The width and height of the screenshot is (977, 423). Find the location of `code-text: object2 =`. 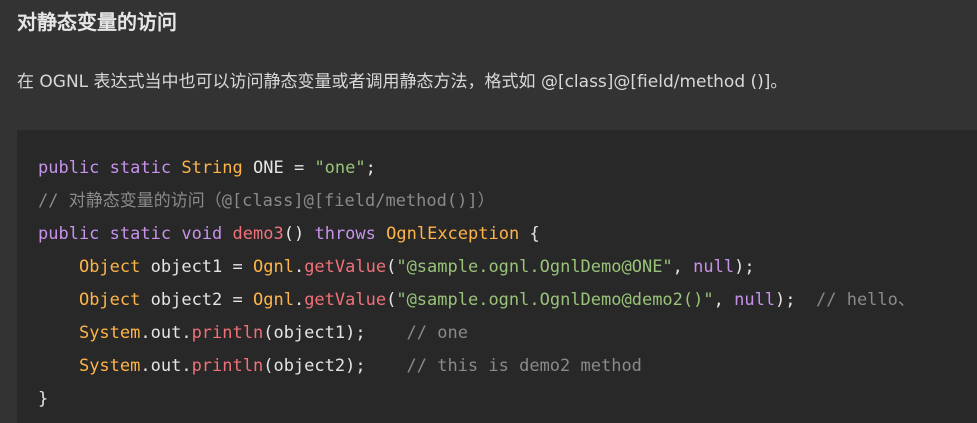

code-text: object2 = is located at coordinates (201, 300).